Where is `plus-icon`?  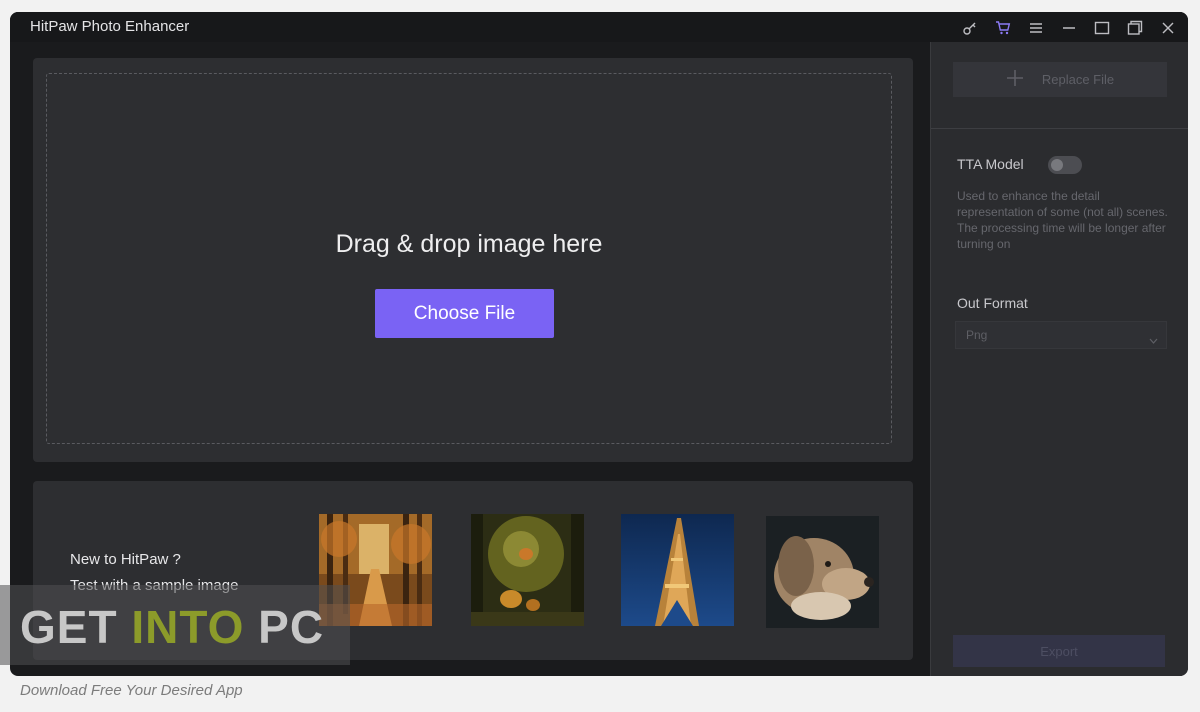
plus-icon is located at coordinates (1015, 79).